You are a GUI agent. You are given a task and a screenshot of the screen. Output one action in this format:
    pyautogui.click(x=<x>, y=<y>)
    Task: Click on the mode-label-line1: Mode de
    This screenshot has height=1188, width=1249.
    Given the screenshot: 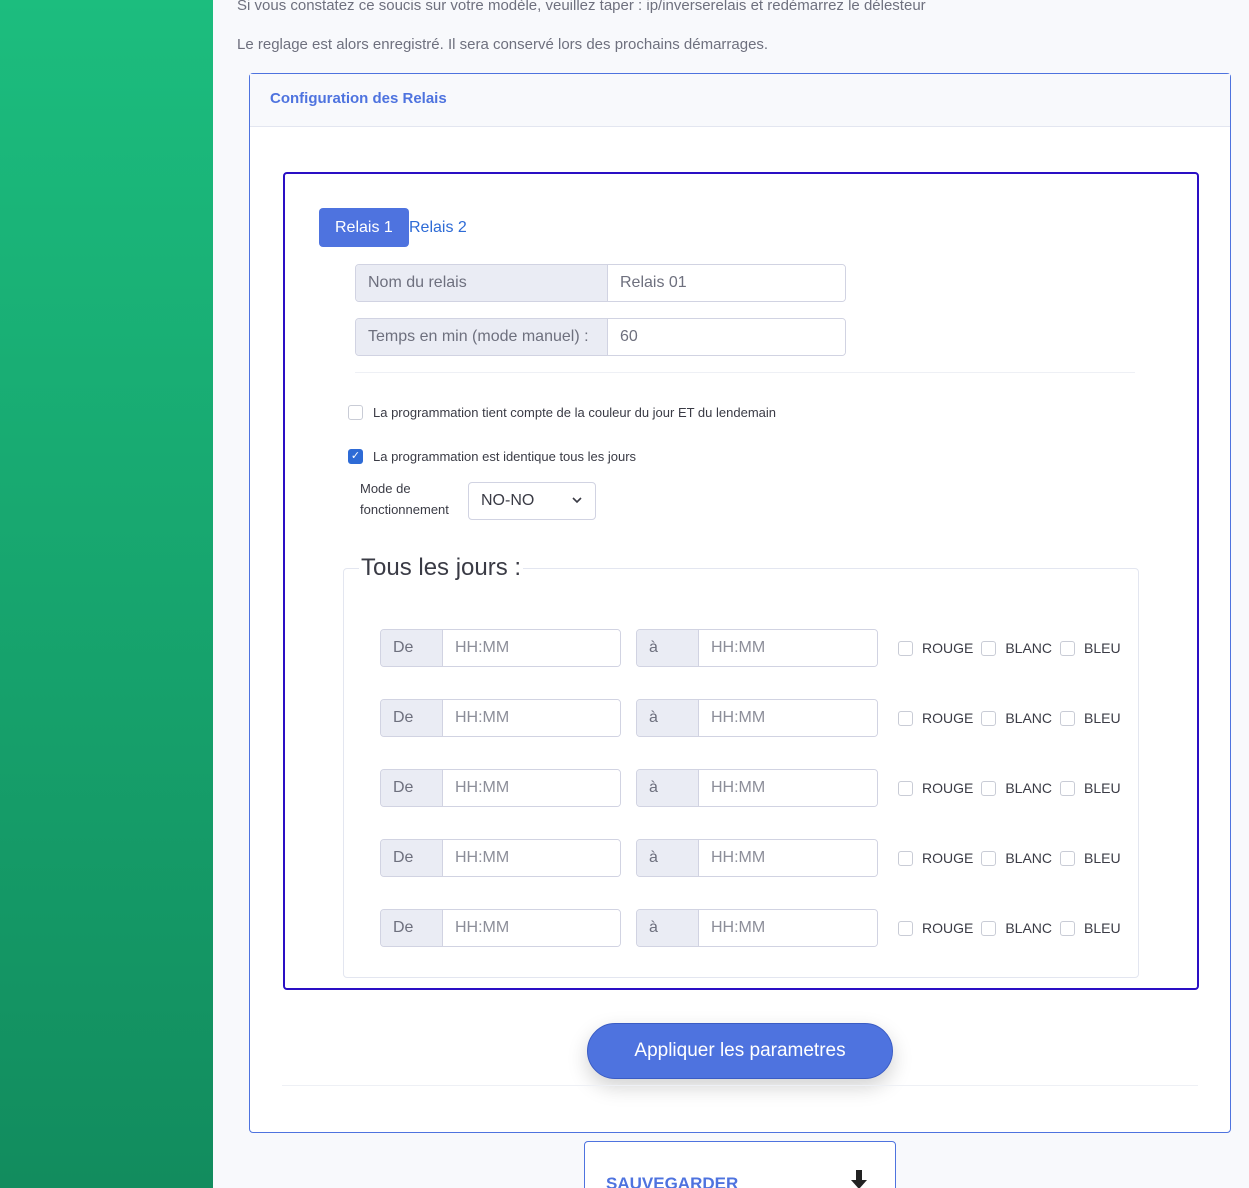 What is the action you would take?
    pyautogui.click(x=385, y=488)
    